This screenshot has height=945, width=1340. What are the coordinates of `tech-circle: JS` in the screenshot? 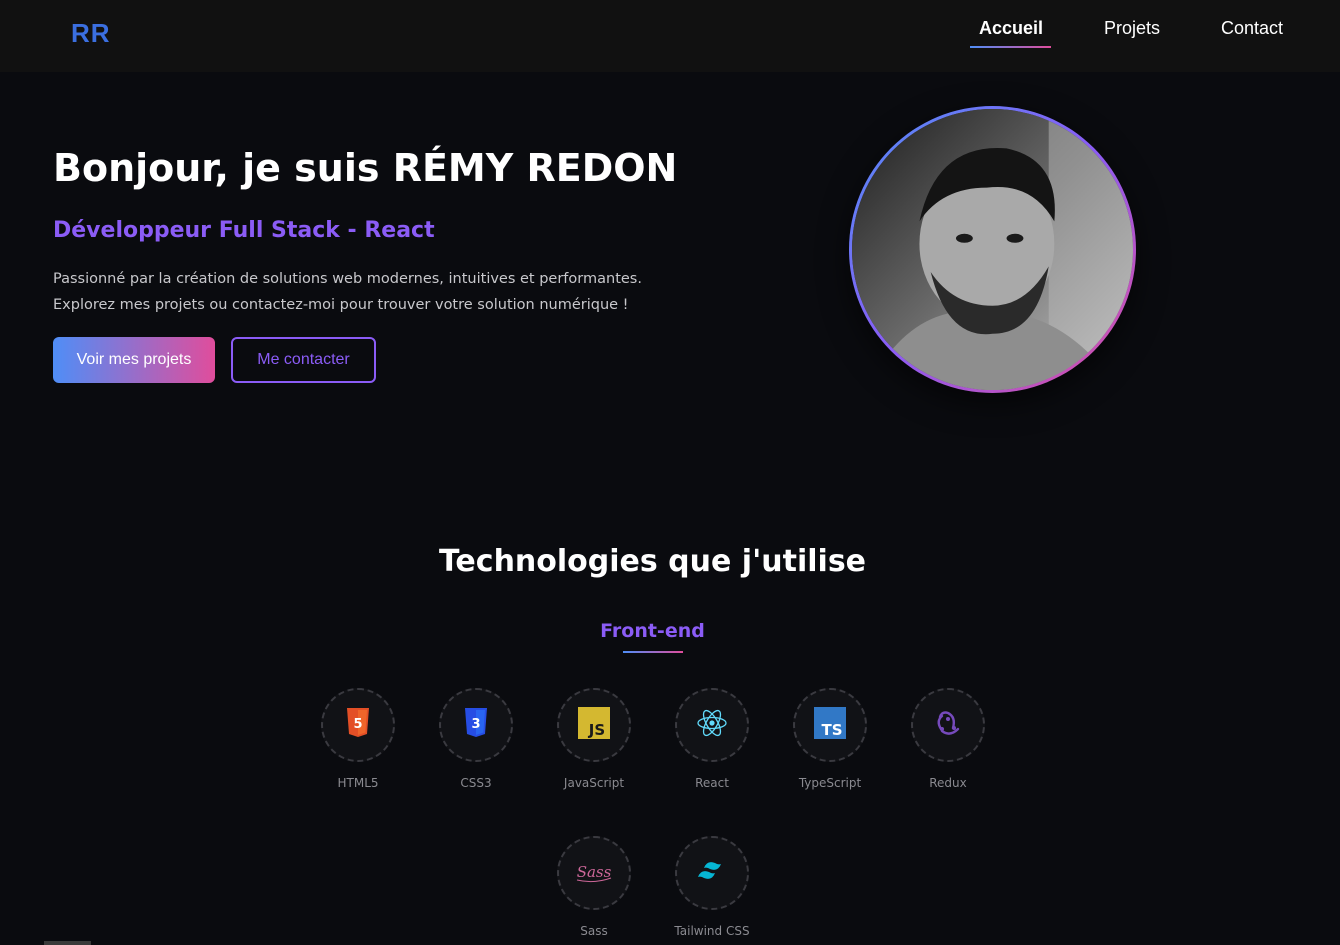 It's located at (594, 725).